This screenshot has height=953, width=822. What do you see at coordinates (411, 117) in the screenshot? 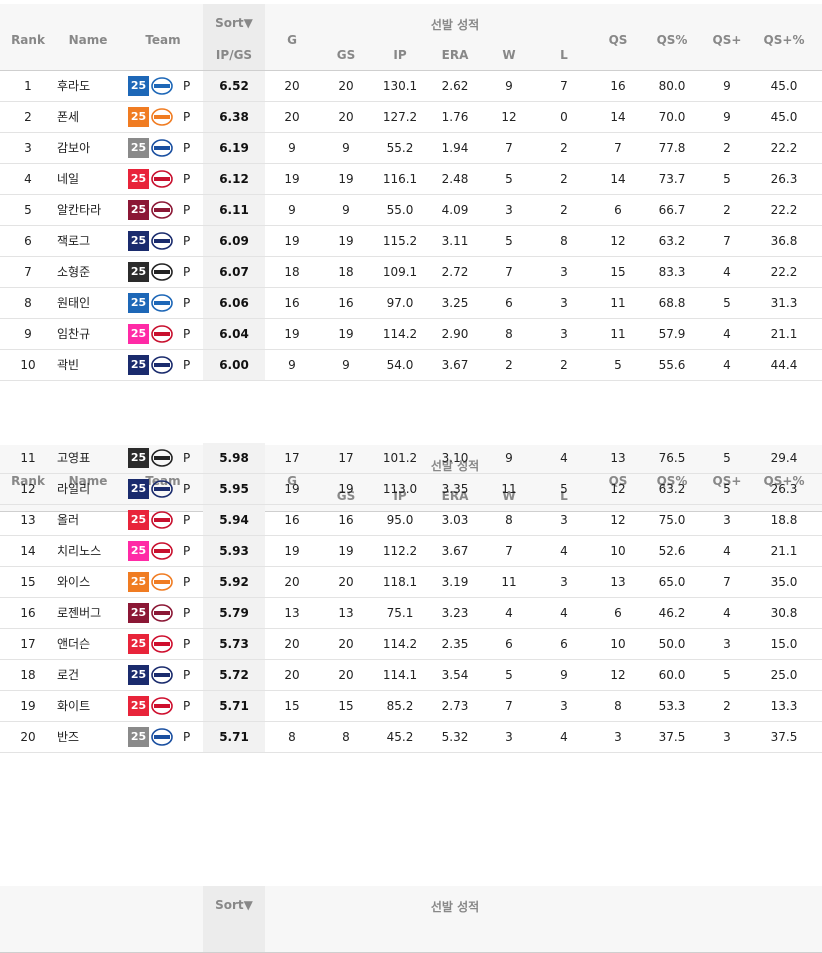
I see `table-row: 25 폰세 P 6.38 2 20 20 127.2 1.76 12 0 14 70.0 9 45.0` at bounding box center [411, 117].